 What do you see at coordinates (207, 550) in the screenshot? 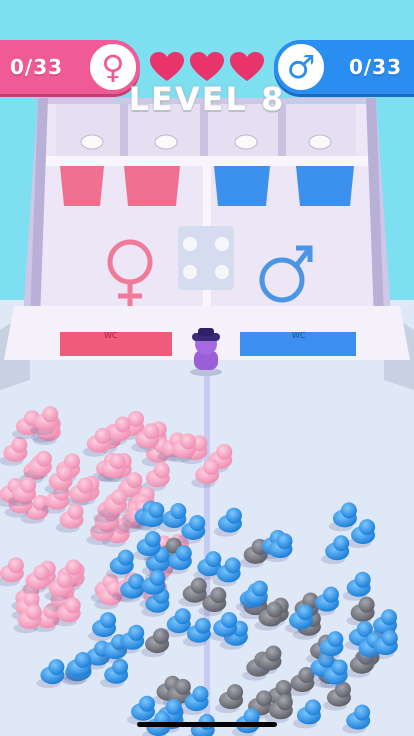
I see `path-line` at bounding box center [207, 550].